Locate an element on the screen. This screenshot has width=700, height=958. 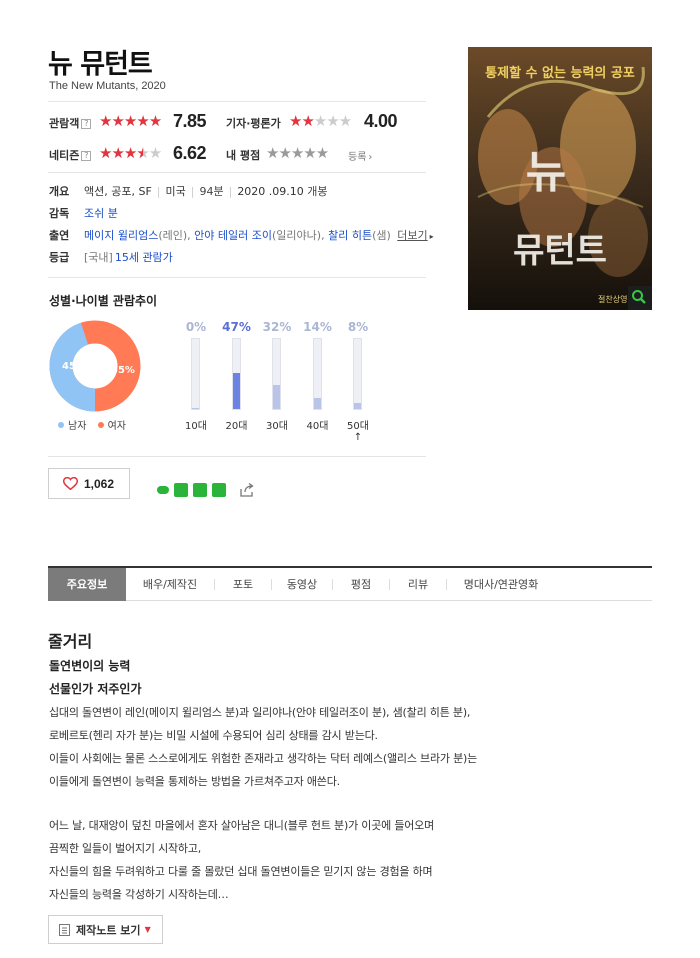
production-note-button: 제작노트 보기 ▼ is located at coordinates (105, 929).